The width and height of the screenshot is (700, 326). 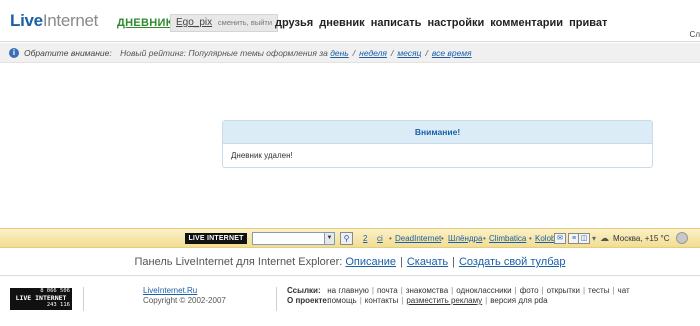 What do you see at coordinates (329, 238) in the screenshot?
I see `chevron-down-icon: ▼` at bounding box center [329, 238].